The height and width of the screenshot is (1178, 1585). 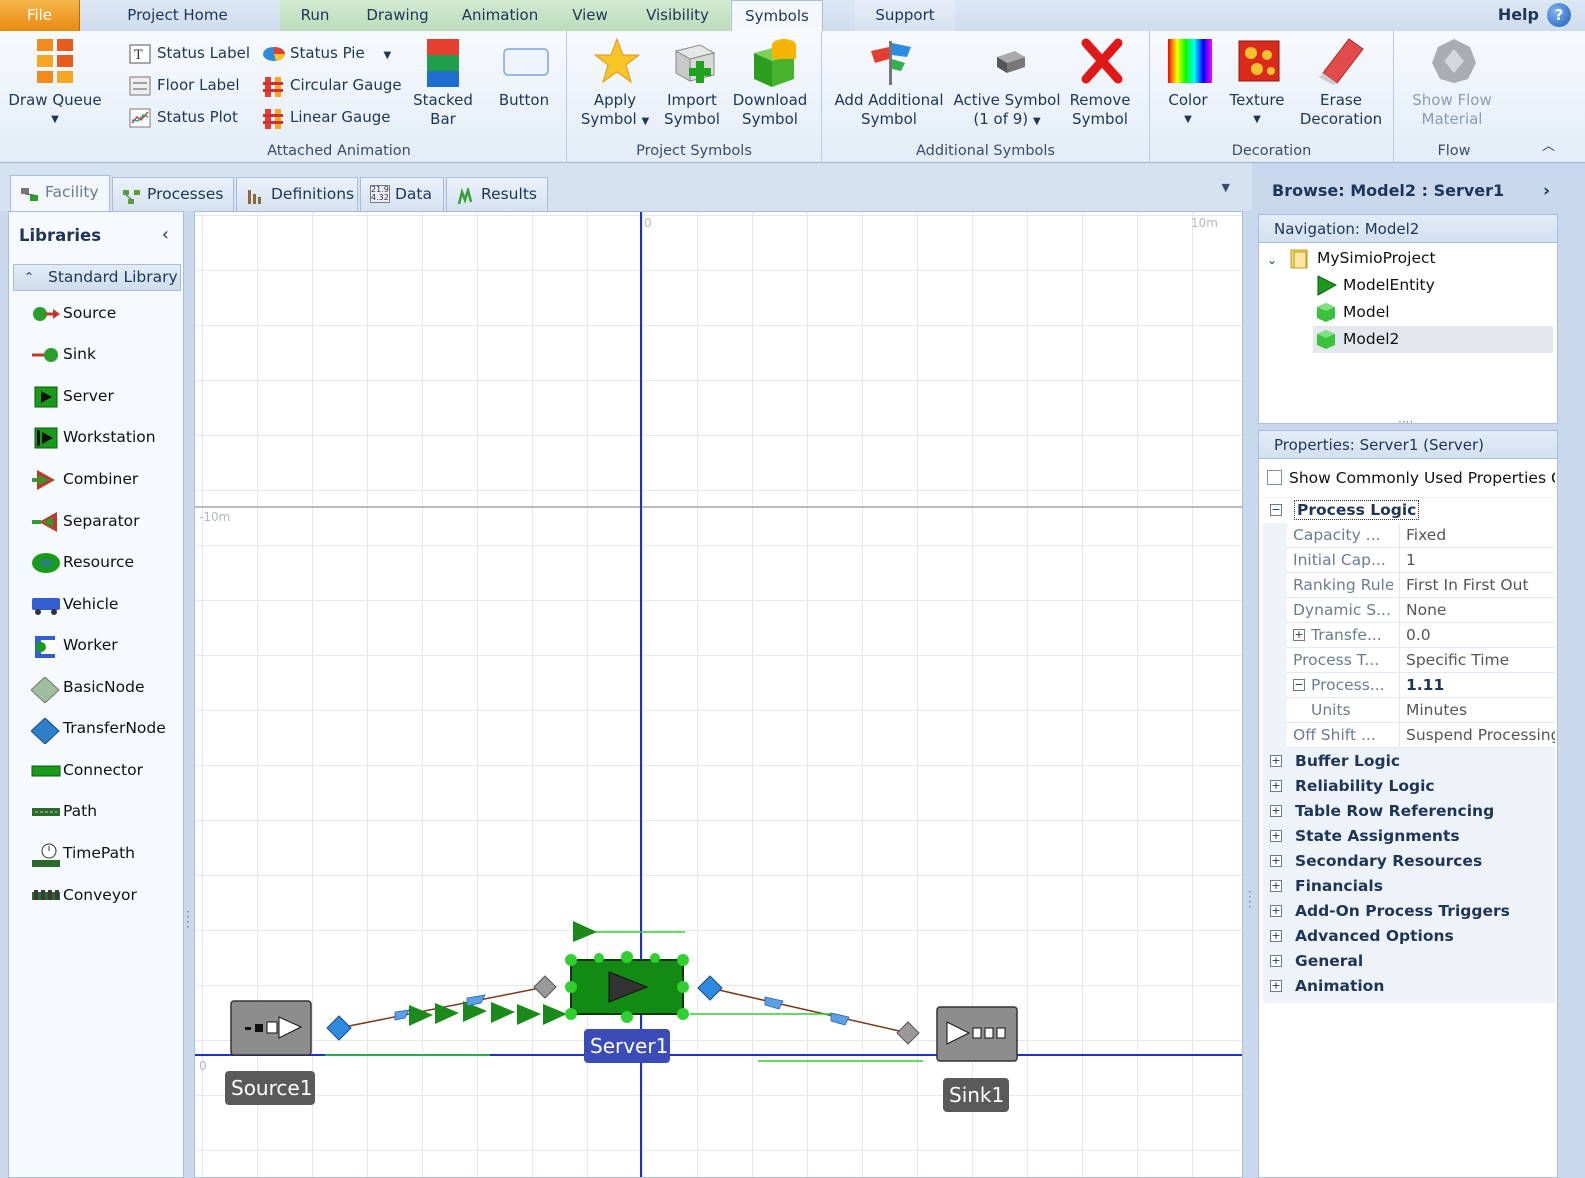 What do you see at coordinates (1272, 260) in the screenshot?
I see `expand-arrow-icon: ⌄` at bounding box center [1272, 260].